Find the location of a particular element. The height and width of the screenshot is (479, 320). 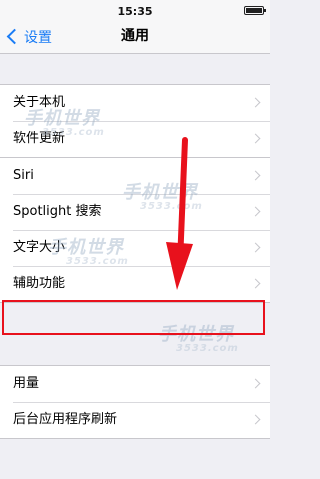

navigation-bar: 通用 设置 is located at coordinates (135, 37).